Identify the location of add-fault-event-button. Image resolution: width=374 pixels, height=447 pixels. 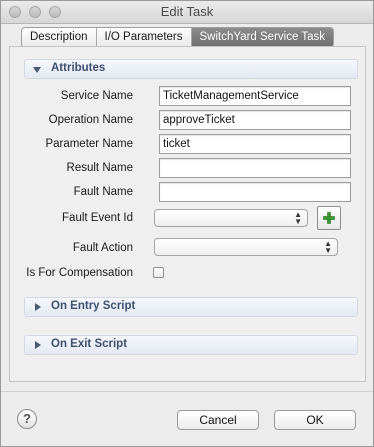
(329, 218).